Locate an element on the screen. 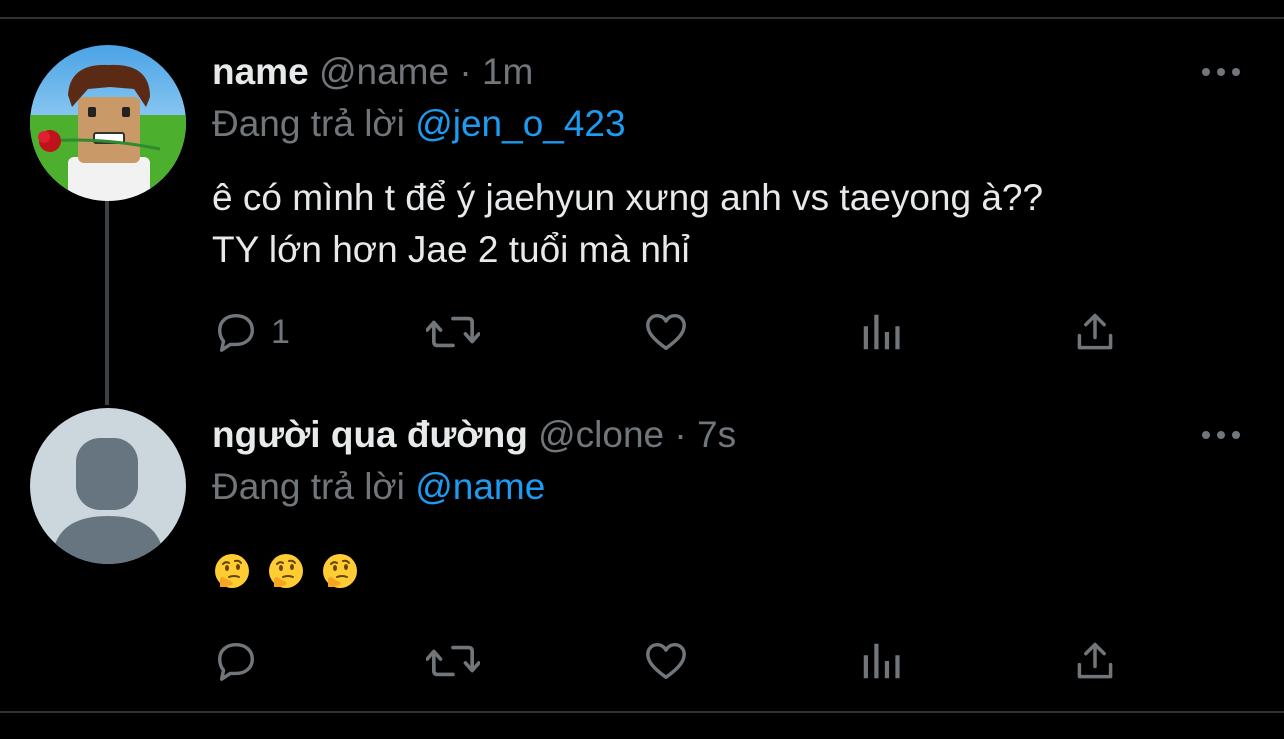  tweet-text-line: TY lớn hơn Jae 2 tuổi mà nhỉ is located at coordinates (451, 249).